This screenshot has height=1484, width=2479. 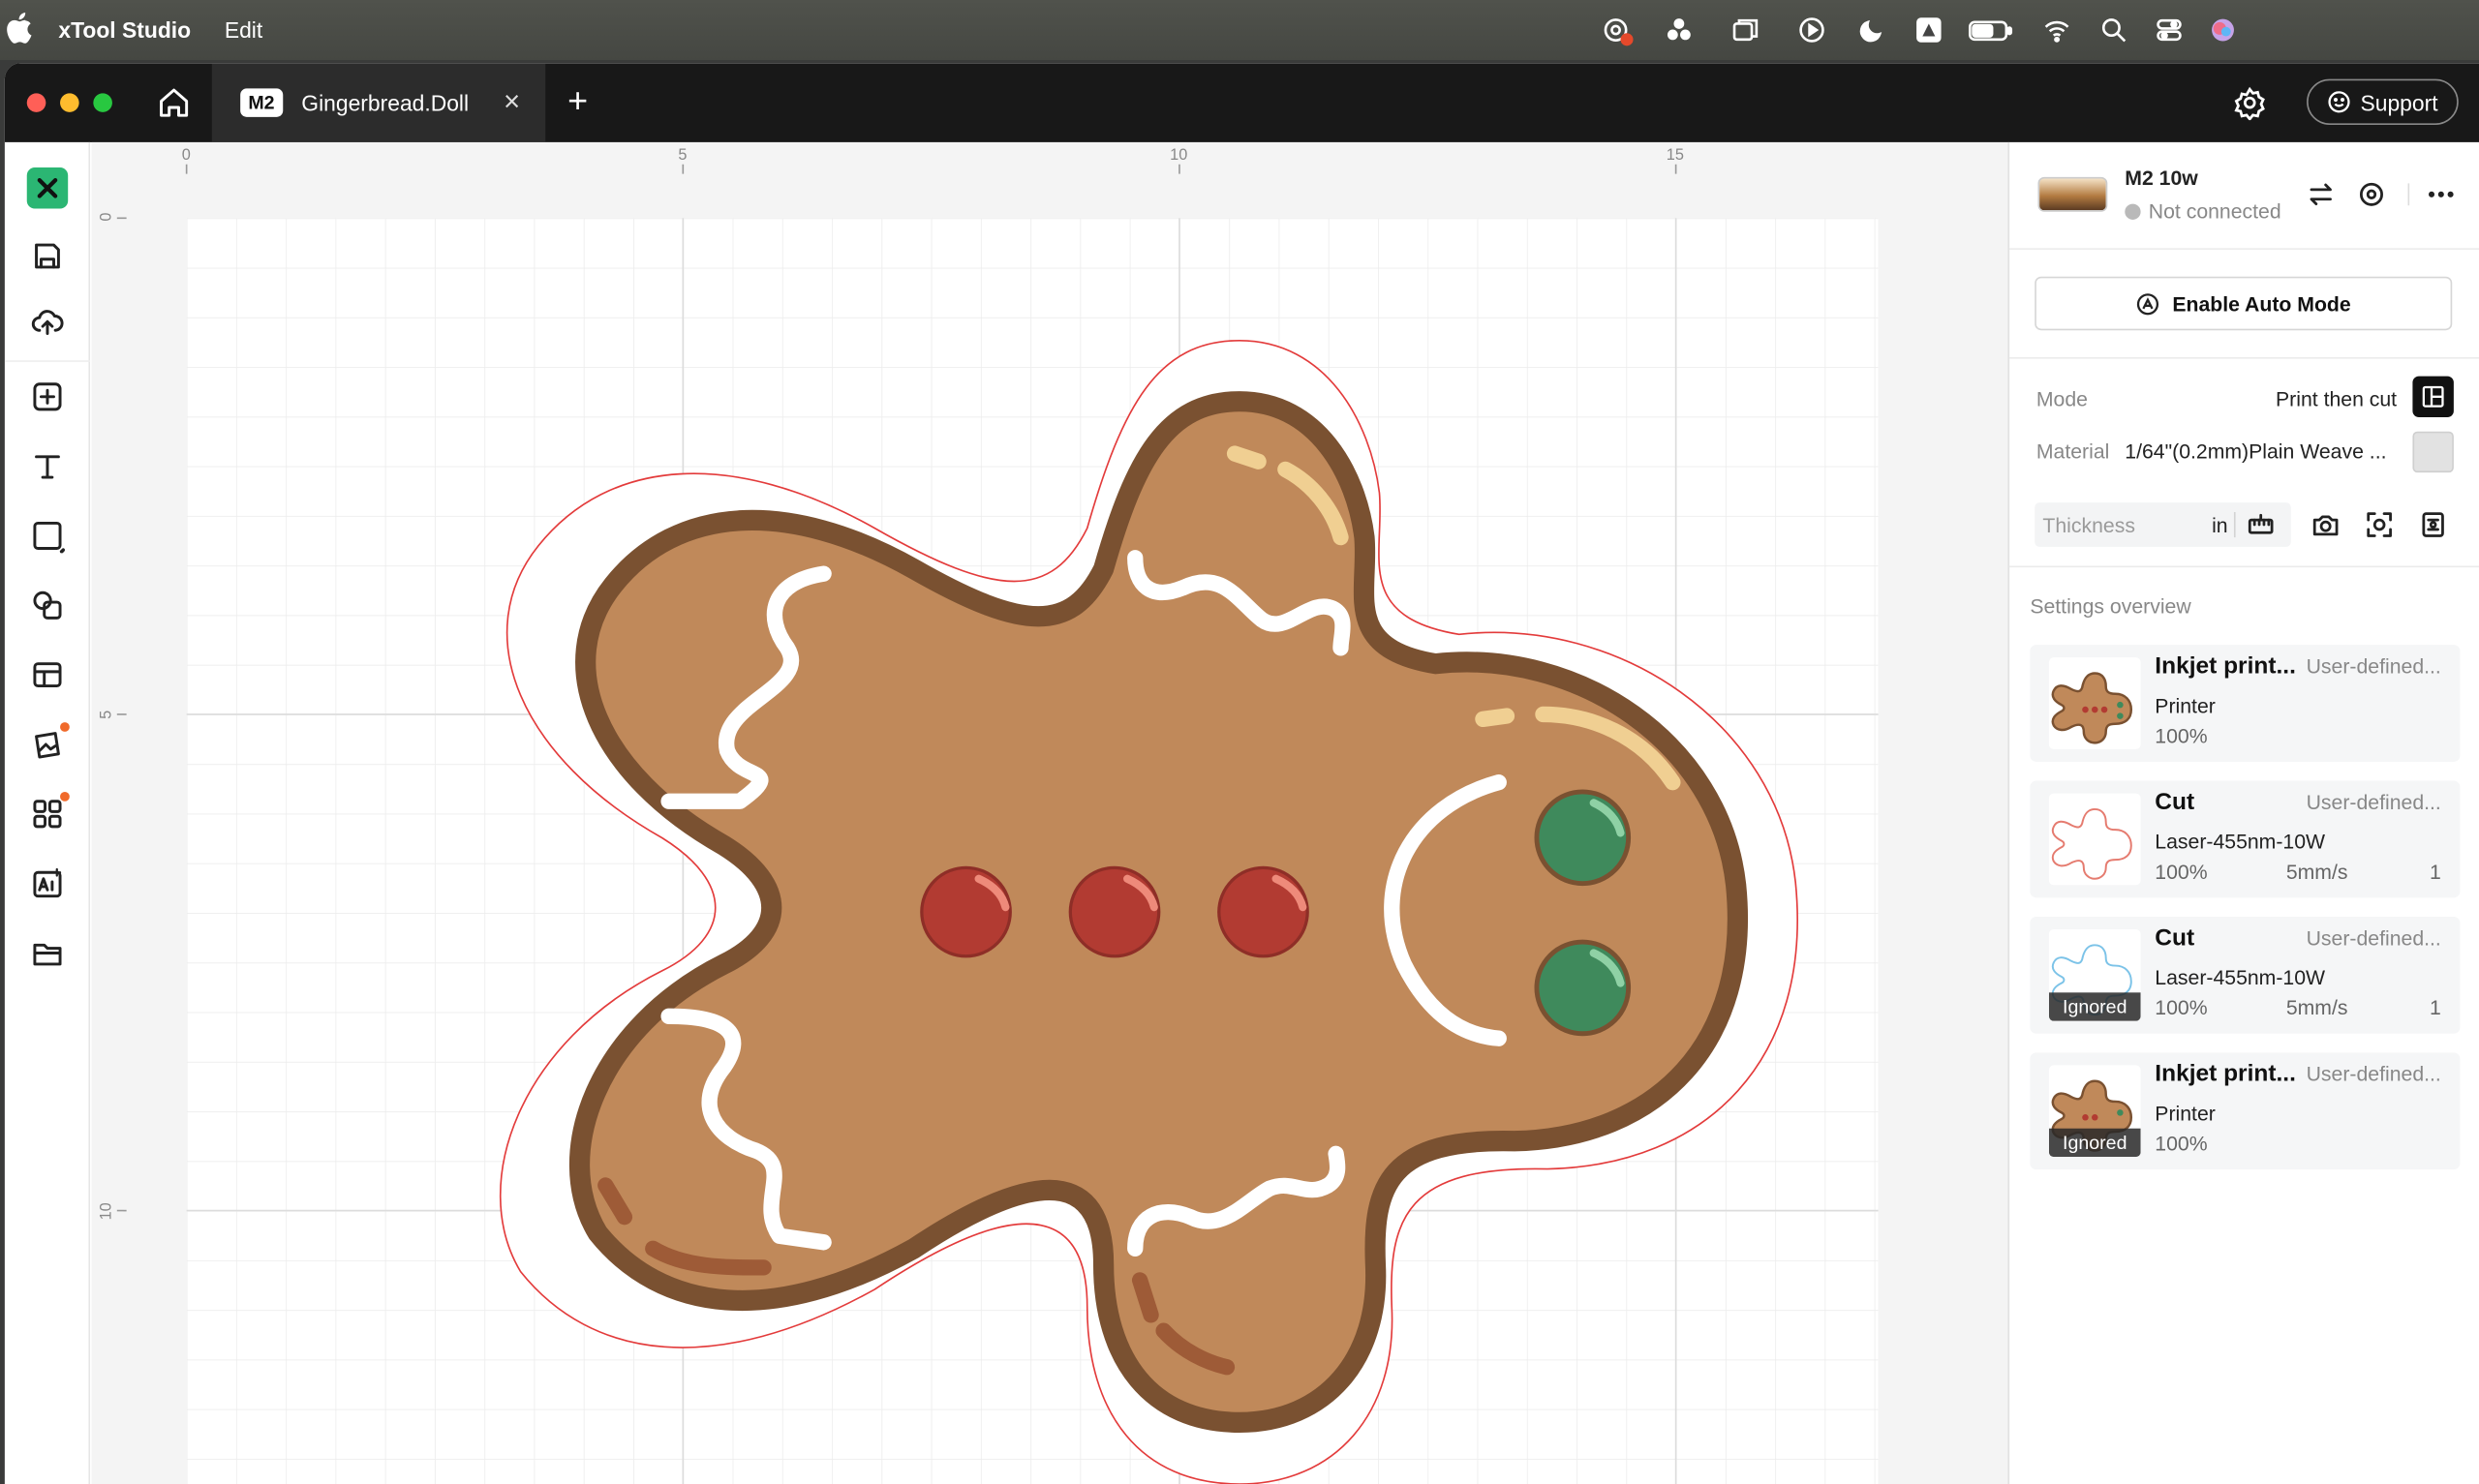 I want to click on save-icon, so click(x=47, y=255).